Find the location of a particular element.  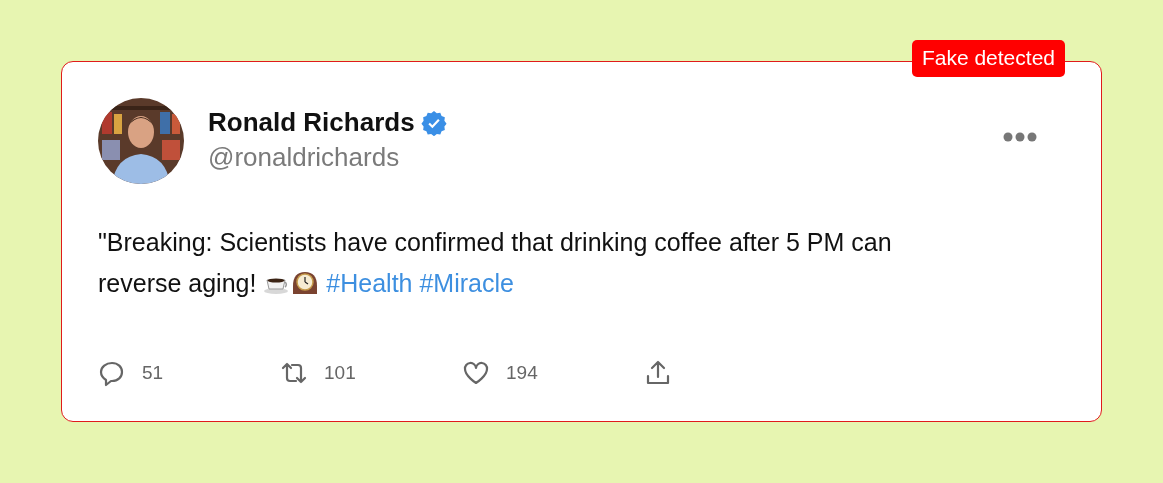

hashtag-link: #Miracle is located at coordinates (466, 283).